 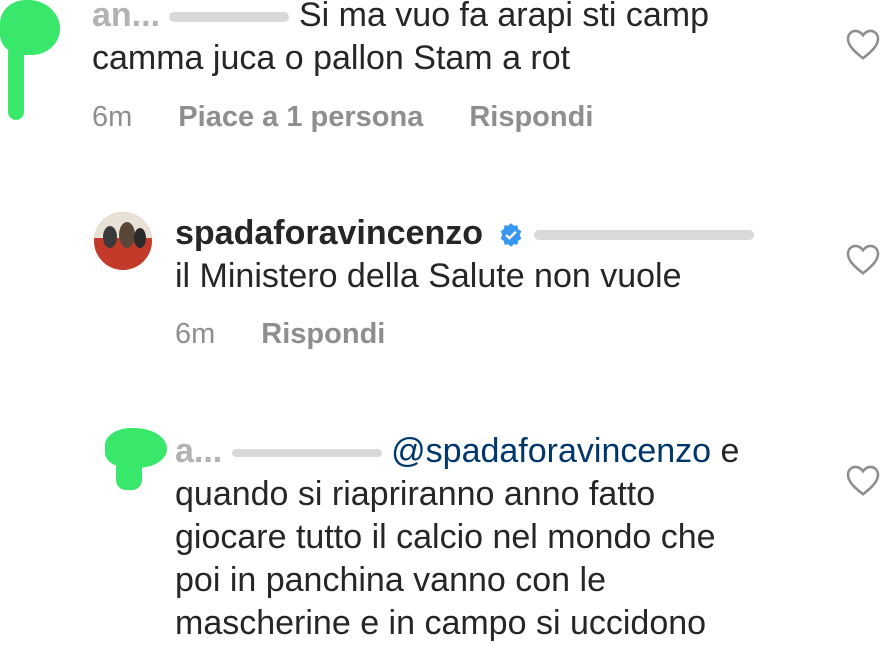 What do you see at coordinates (300, 117) in the screenshot?
I see `comment-likes: Piace a 1 persona` at bounding box center [300, 117].